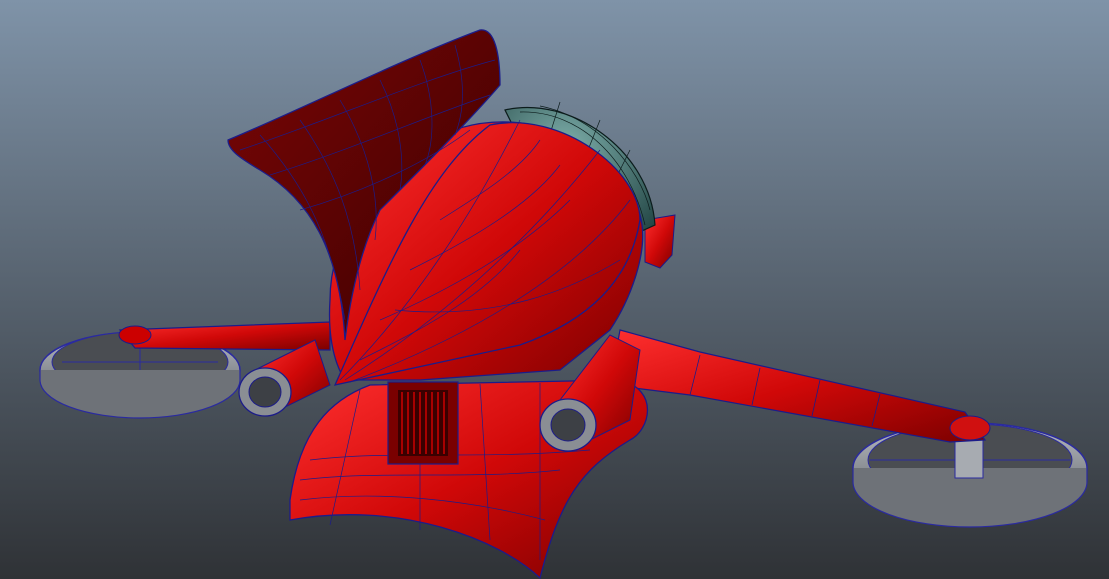 The height and width of the screenshot is (579, 1109). Describe the element at coordinates (284, 378) in the screenshot. I see `left-engine-nacelle` at that location.